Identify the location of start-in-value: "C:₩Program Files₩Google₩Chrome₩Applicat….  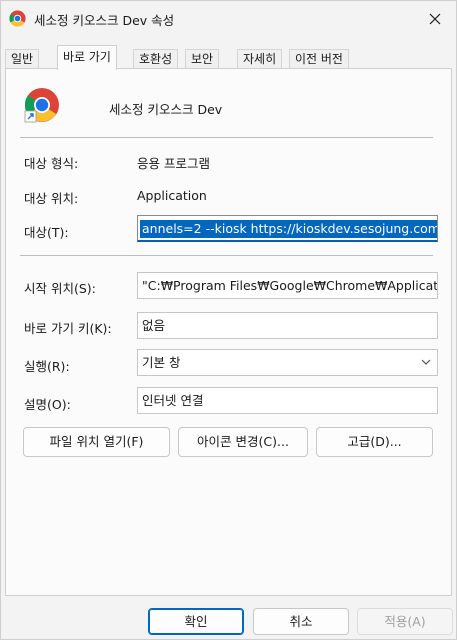
(290, 285).